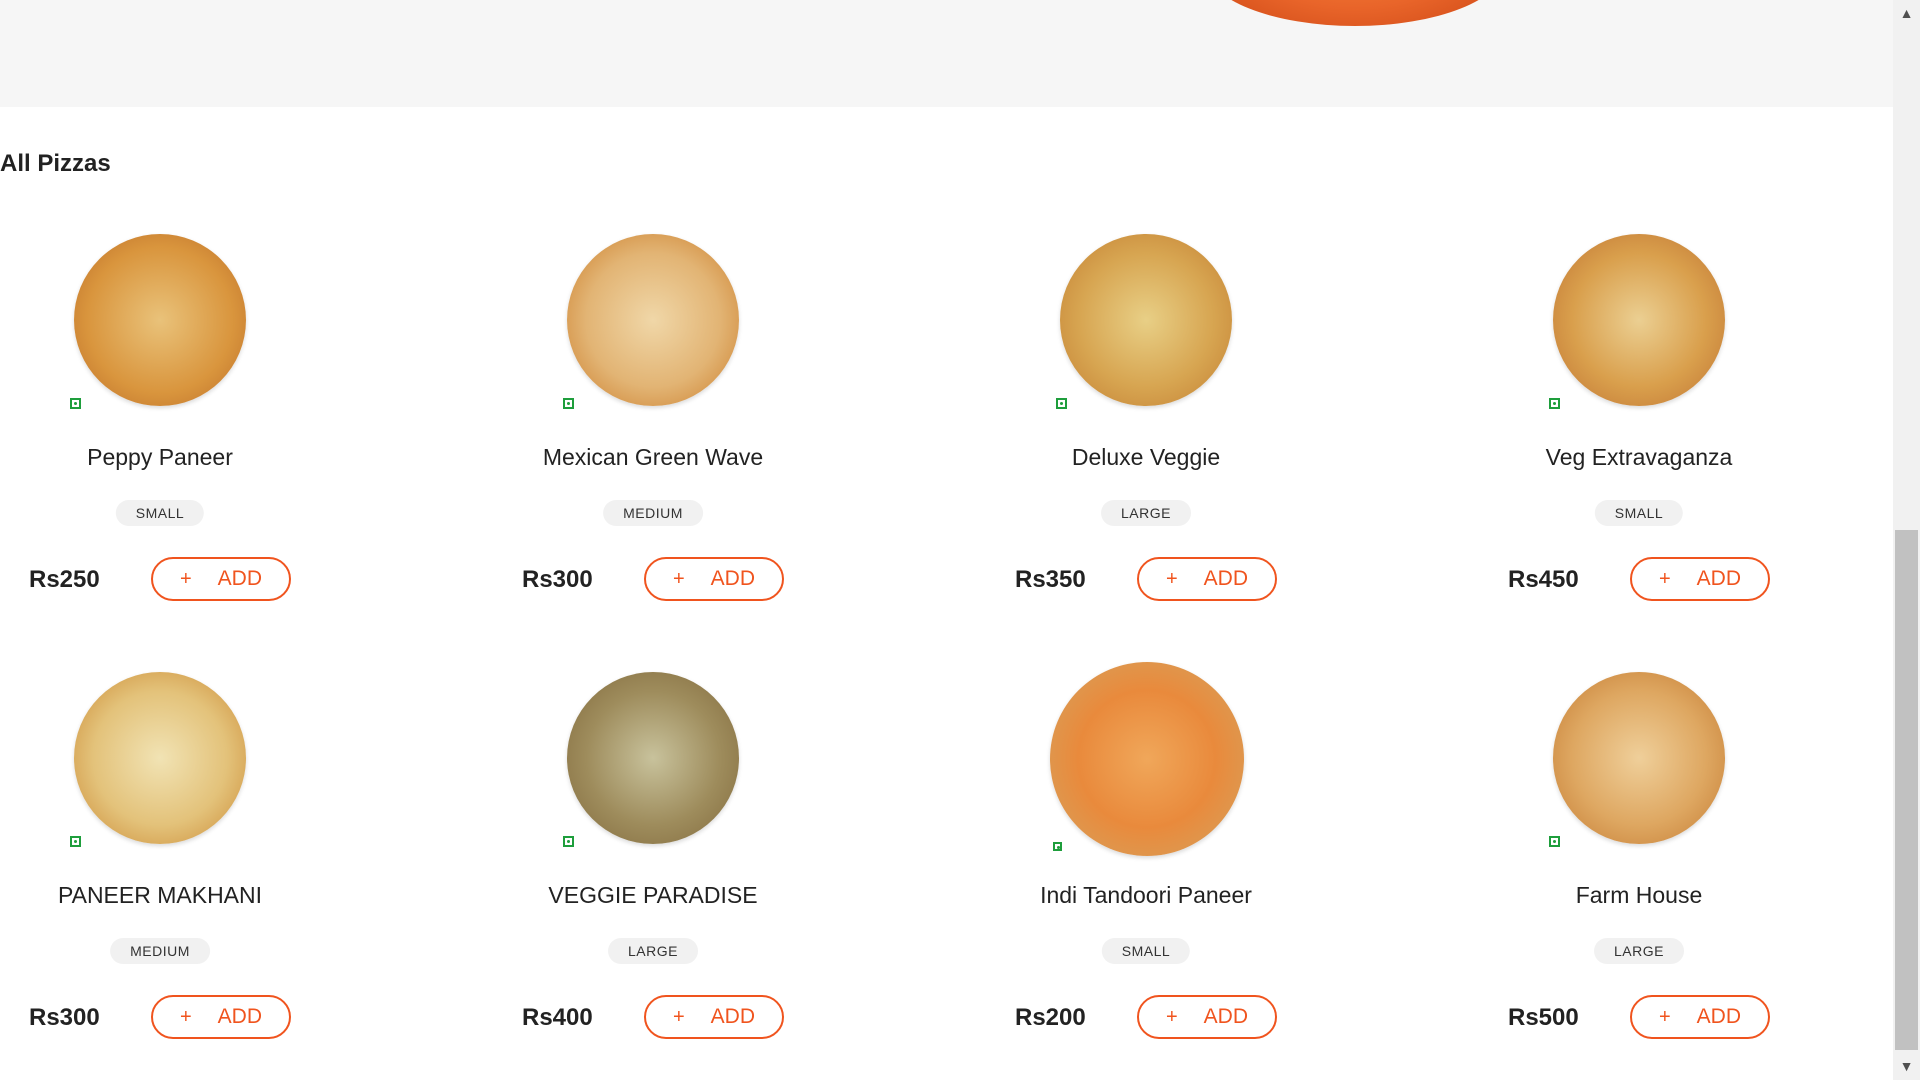 The height and width of the screenshot is (1080, 1920). What do you see at coordinates (557, 1017) in the screenshot?
I see `price: Rs400` at bounding box center [557, 1017].